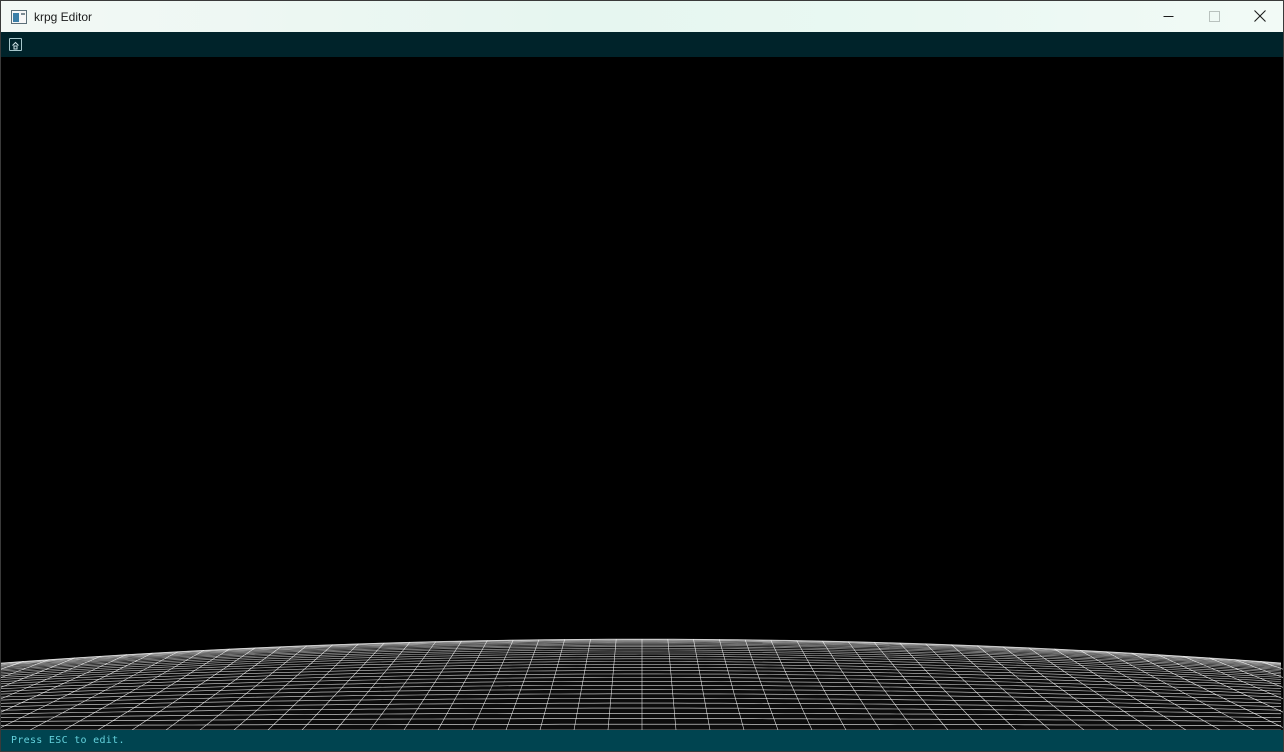 The width and height of the screenshot is (1284, 752). Describe the element at coordinates (642, 740) in the screenshot. I see `status-bar: Press ESC to edit.` at that location.